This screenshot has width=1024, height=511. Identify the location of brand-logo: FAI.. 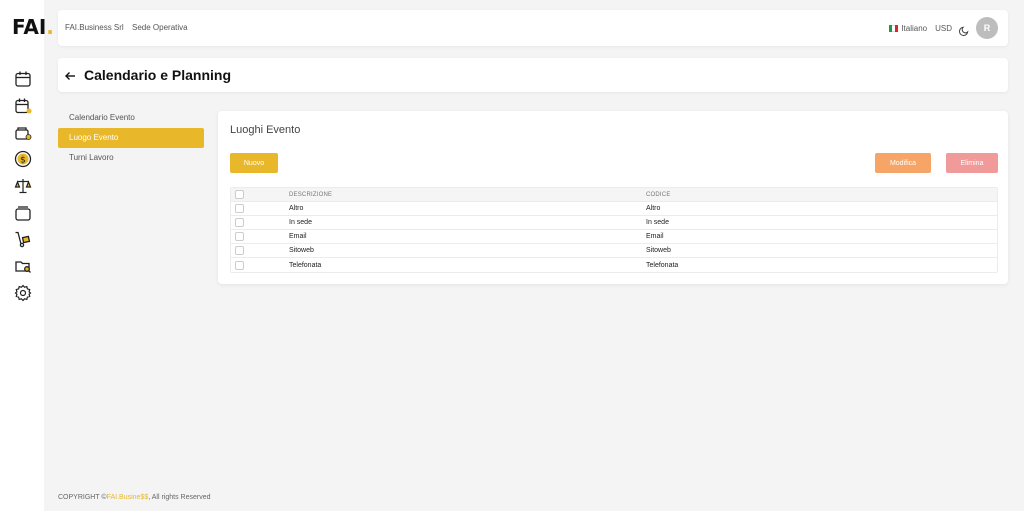
(33, 27).